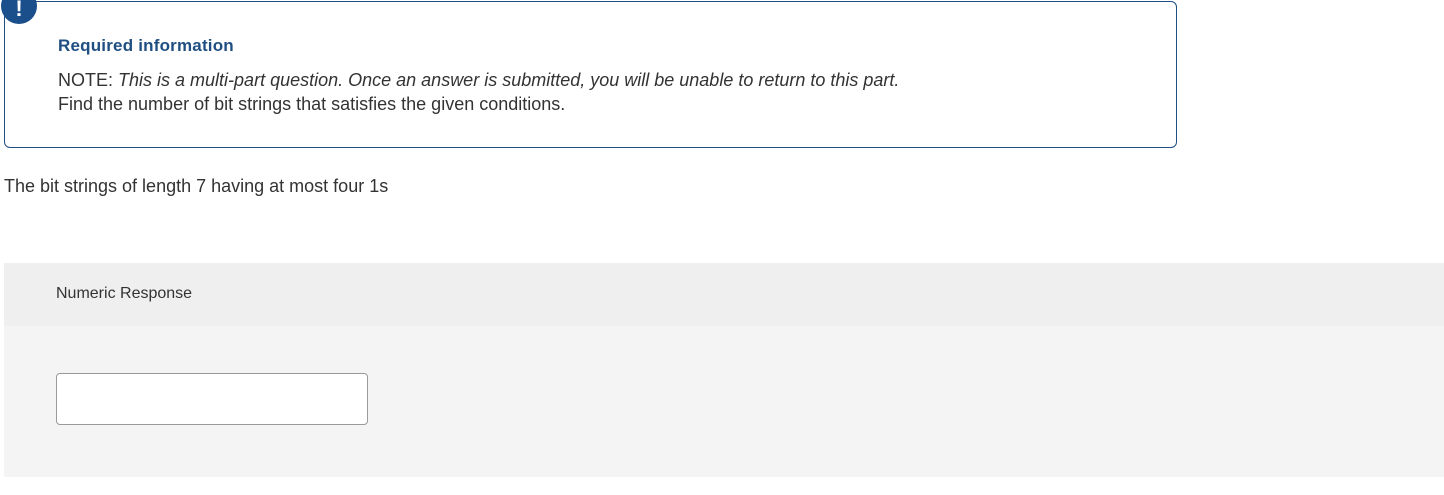  I want to click on response-label: Numeric Response, so click(124, 293).